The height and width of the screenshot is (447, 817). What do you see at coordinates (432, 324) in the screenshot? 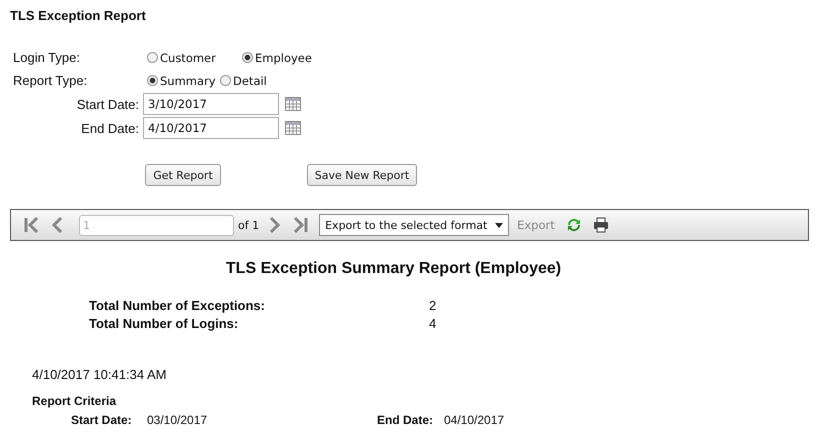
I see `total-value: 4` at bounding box center [432, 324].